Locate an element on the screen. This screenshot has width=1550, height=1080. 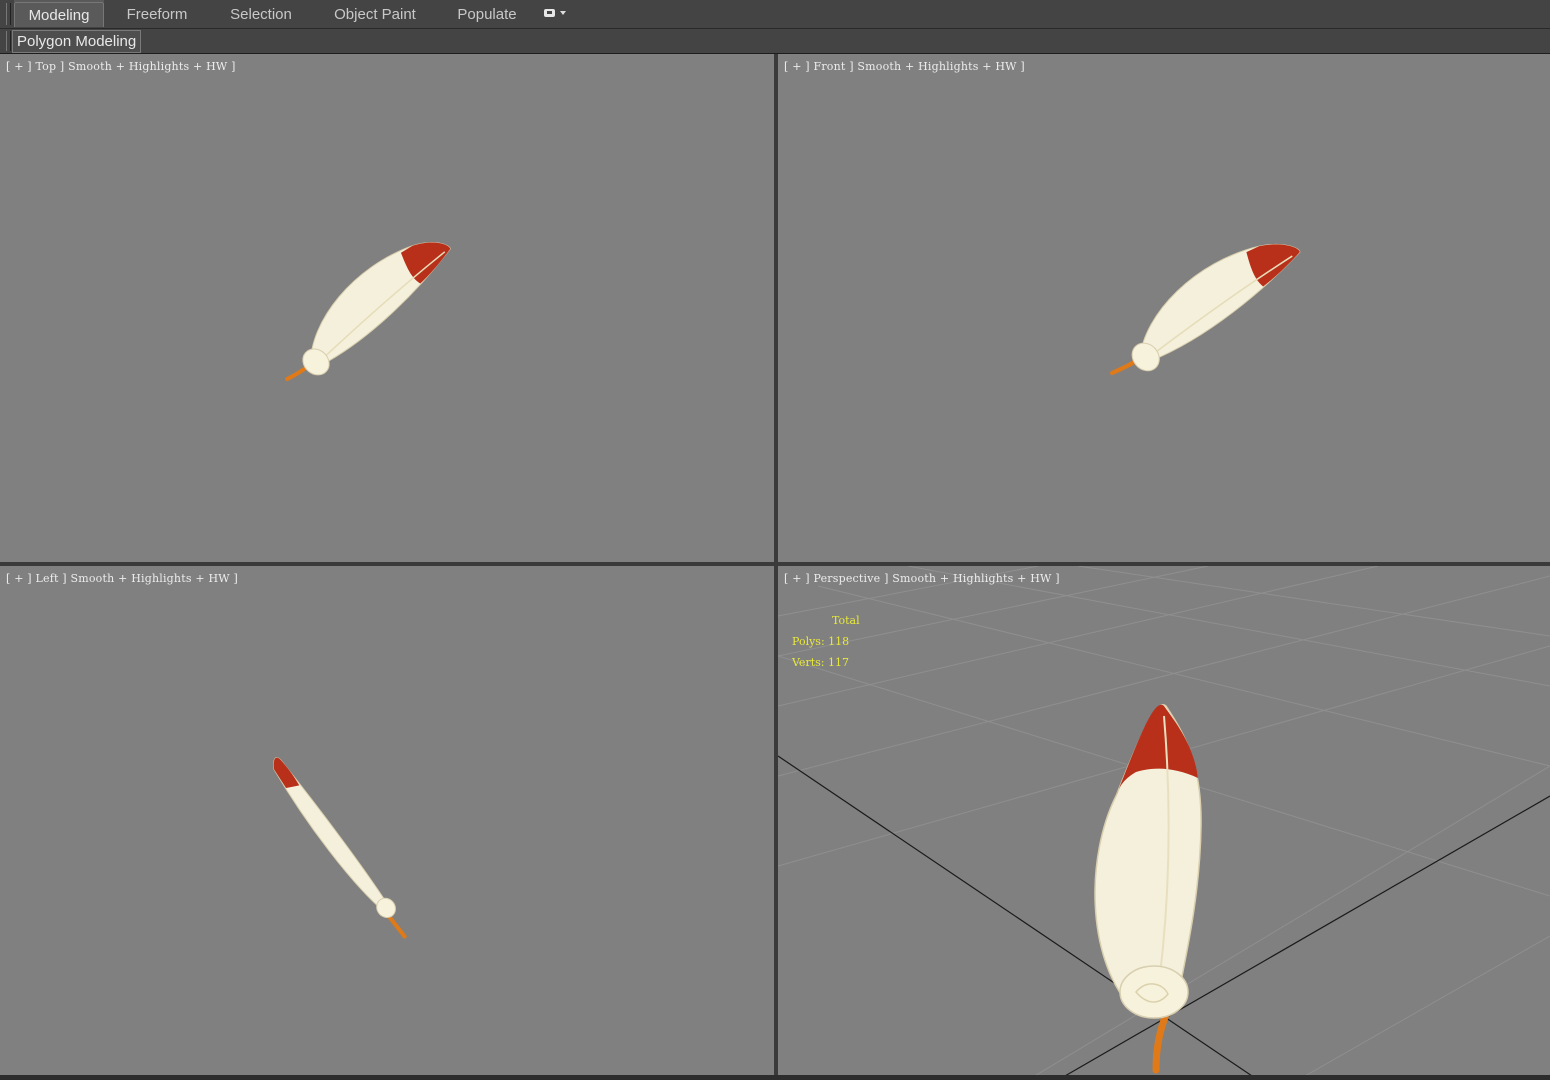
ribbon-options-box-icon is located at coordinates (549, 13).